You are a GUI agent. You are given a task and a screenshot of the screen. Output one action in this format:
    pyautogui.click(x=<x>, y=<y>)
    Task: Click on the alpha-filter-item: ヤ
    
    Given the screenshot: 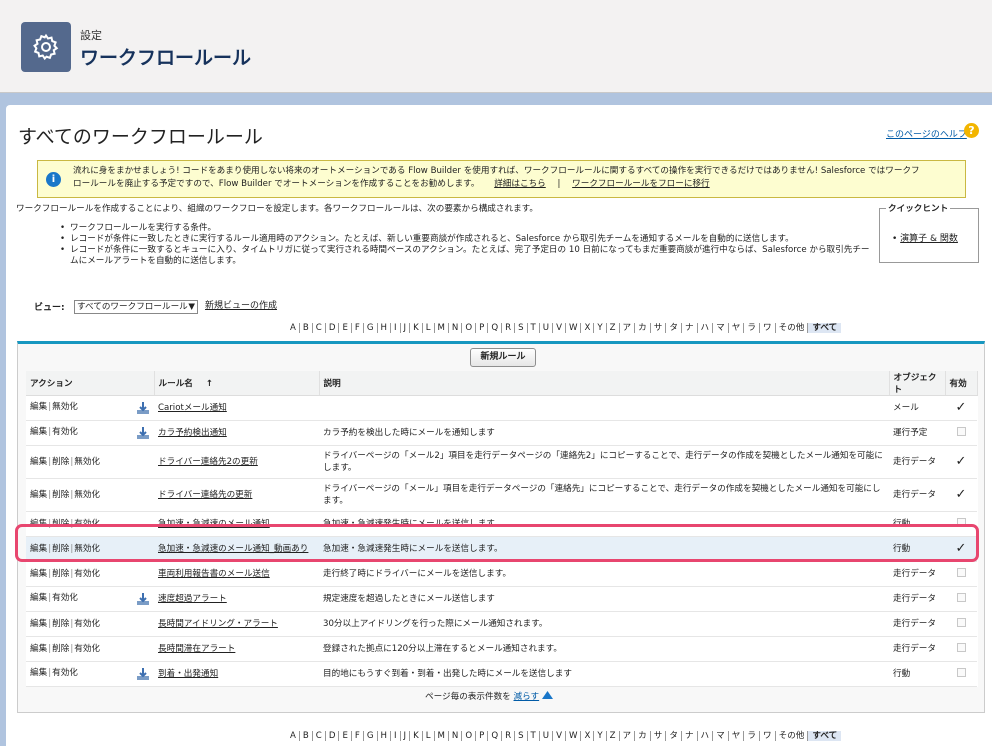 What is the action you would take?
    pyautogui.click(x=737, y=328)
    